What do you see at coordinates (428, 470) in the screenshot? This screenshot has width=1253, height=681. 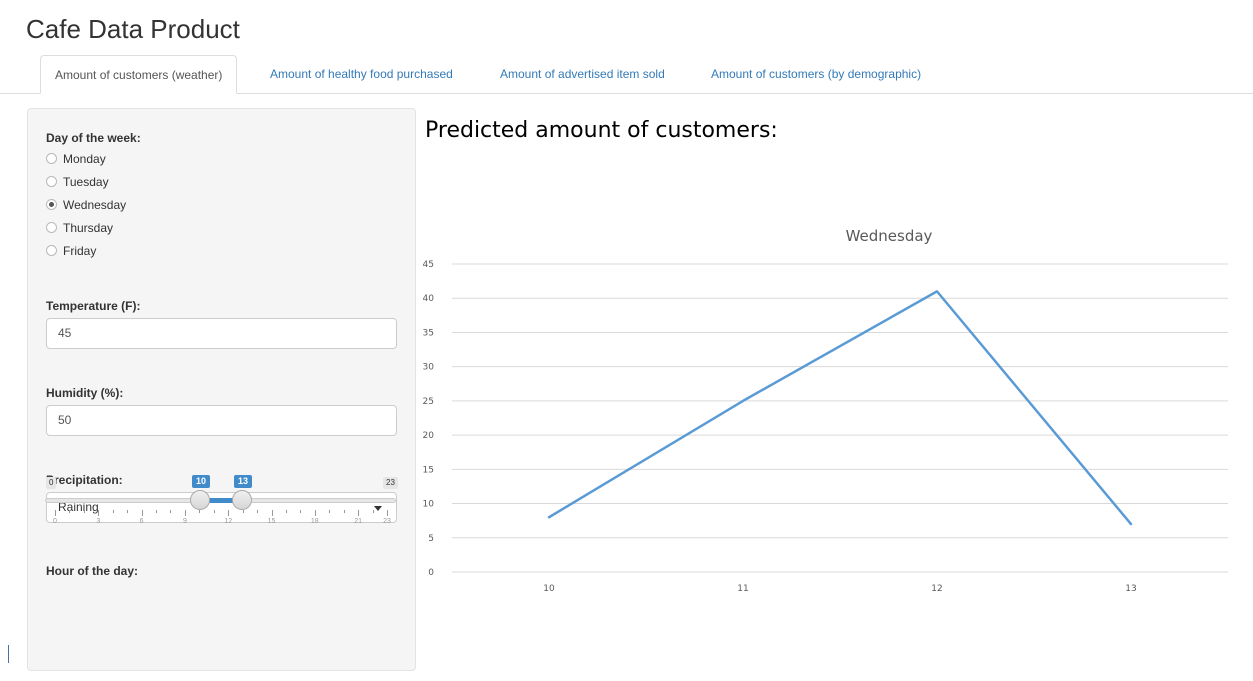 I see `y-tick-label: 15` at bounding box center [428, 470].